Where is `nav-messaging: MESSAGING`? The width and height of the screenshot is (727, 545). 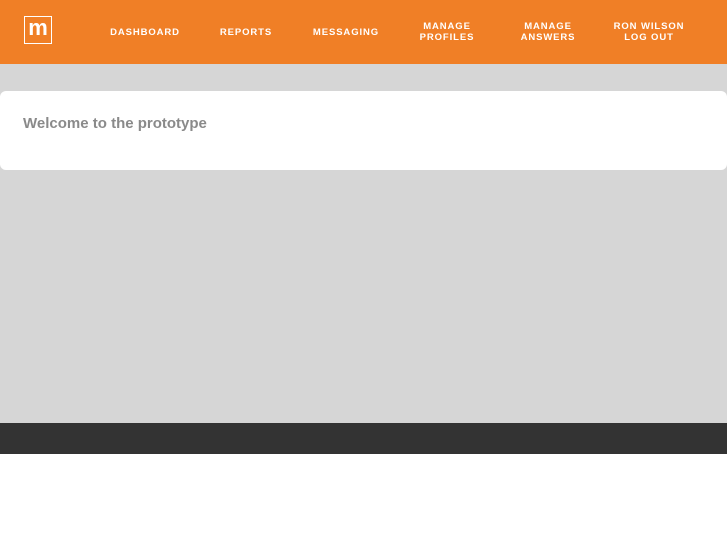
nav-messaging: MESSAGING is located at coordinates (346, 32).